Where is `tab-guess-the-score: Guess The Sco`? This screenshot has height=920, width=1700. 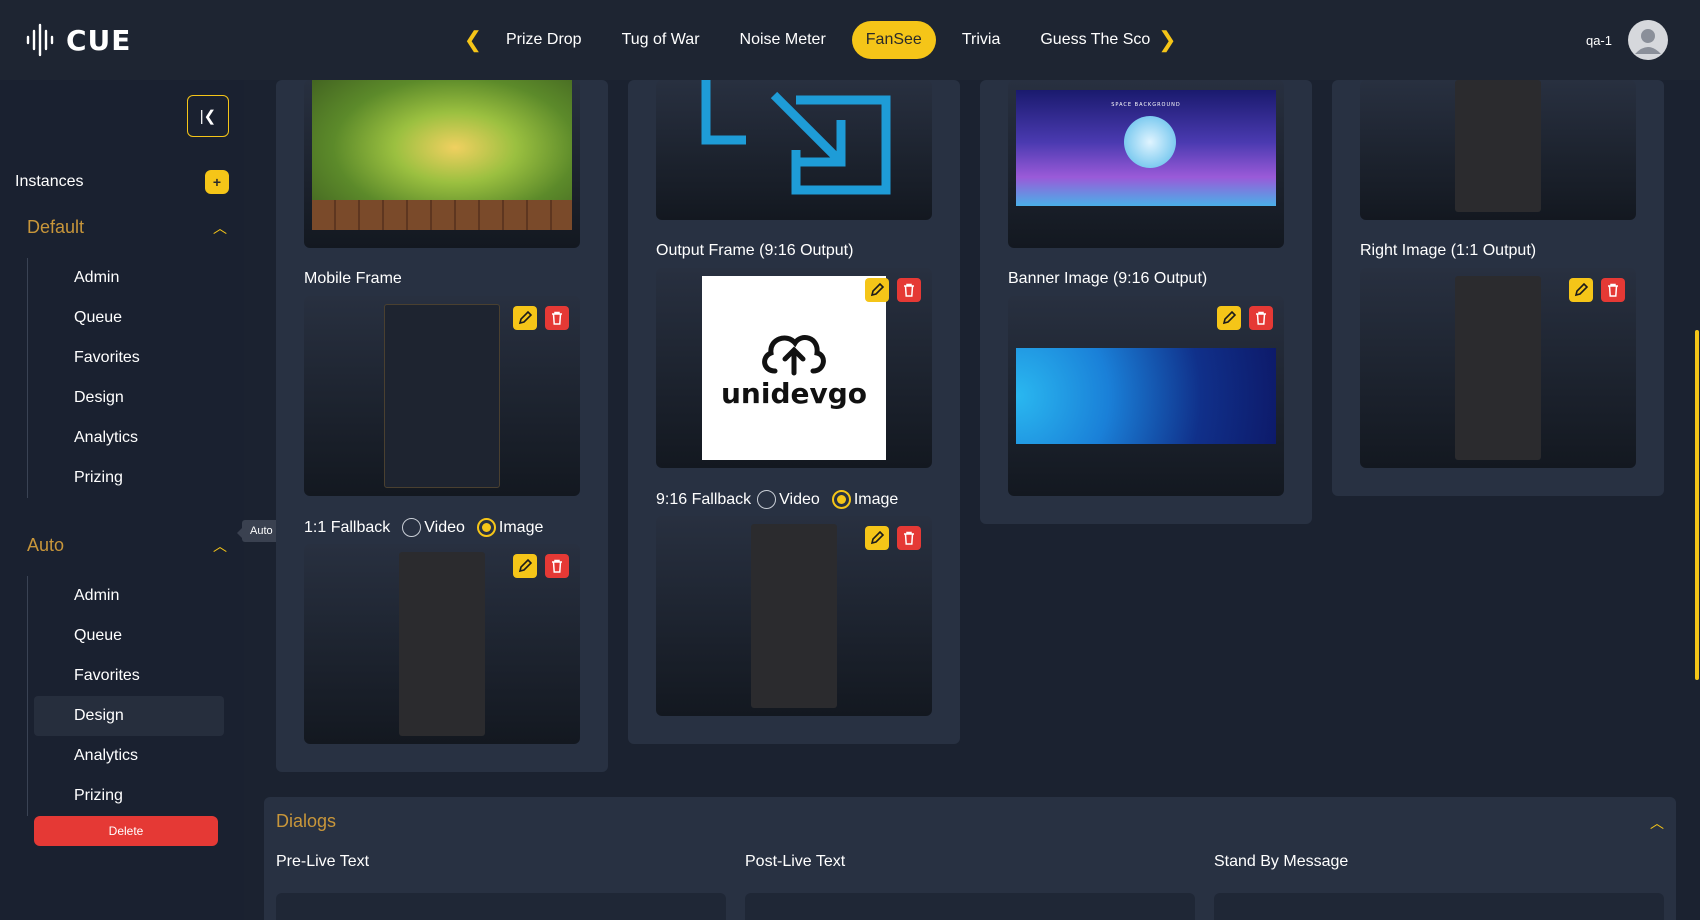
tab-guess-the-score: Guess The Sco is located at coordinates (1087, 40).